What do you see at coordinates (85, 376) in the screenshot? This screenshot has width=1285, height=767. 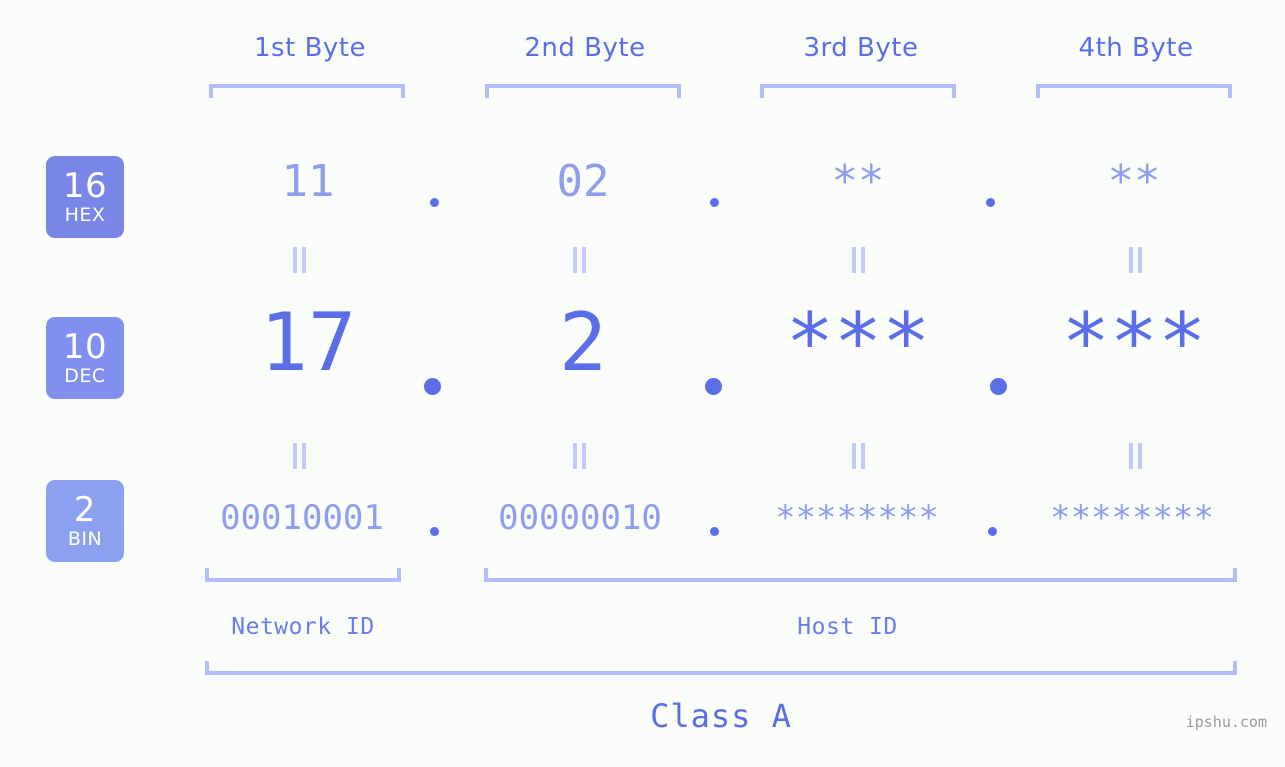 I see `base-badge-dec-name: DEC` at bounding box center [85, 376].